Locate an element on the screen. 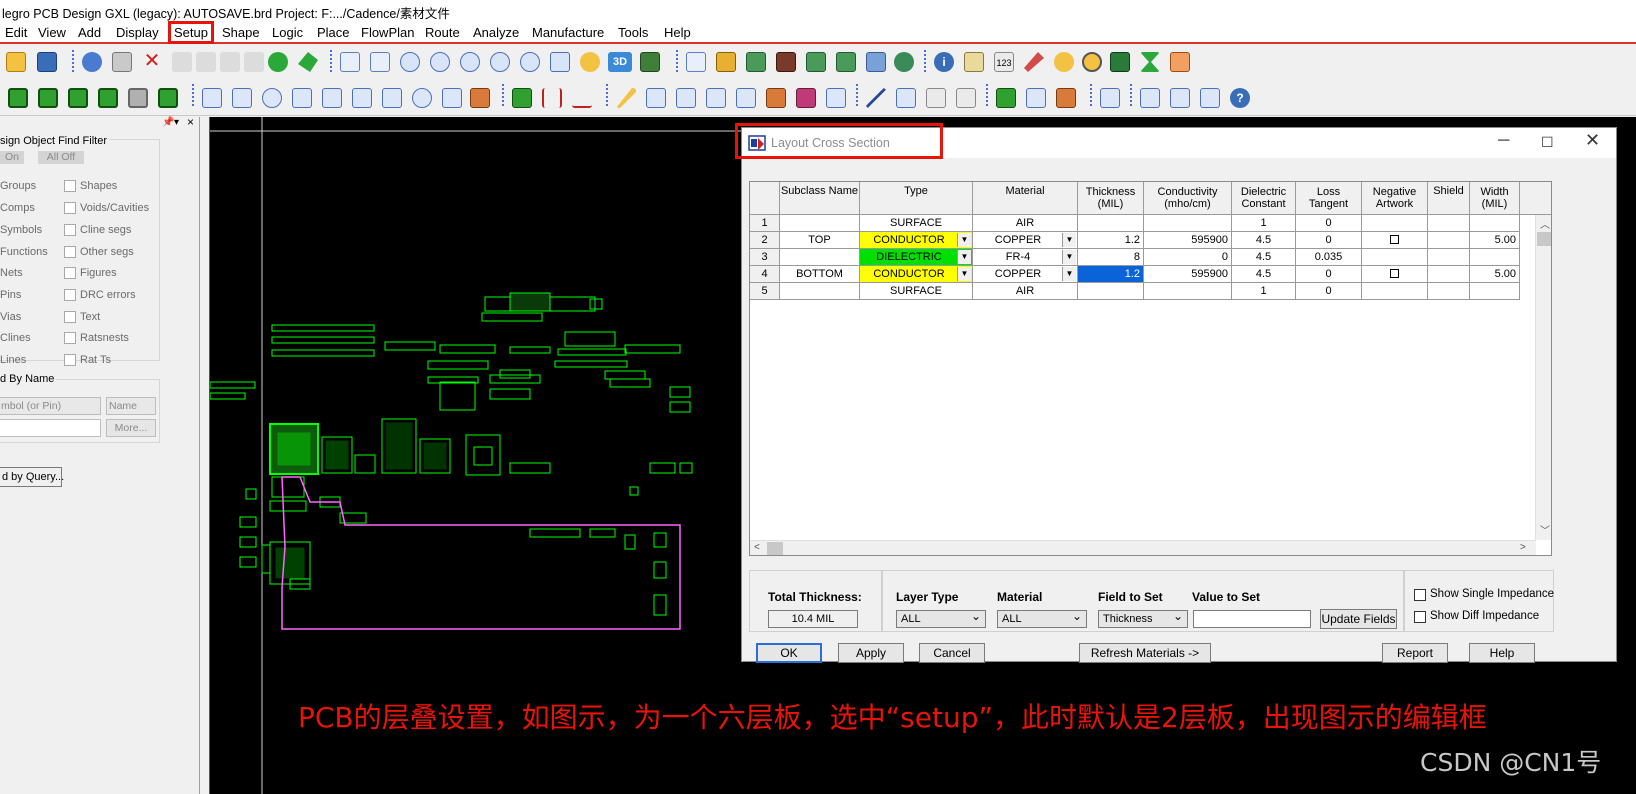 The width and height of the screenshot is (1636, 794). package-icon is located at coordinates (522, 98).